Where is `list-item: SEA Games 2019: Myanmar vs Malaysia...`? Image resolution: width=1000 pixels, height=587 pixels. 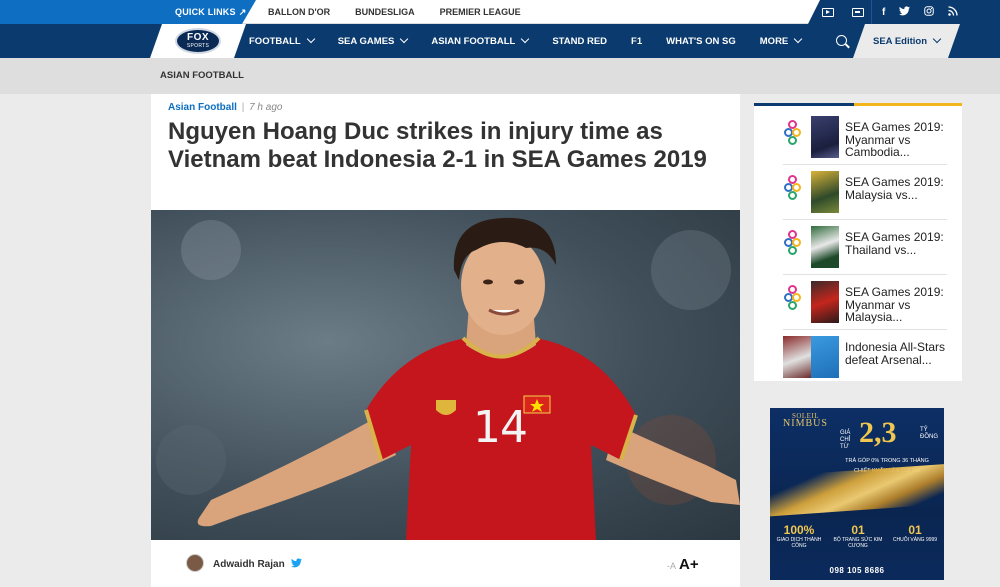
list-item: SEA Games 2019: Myanmar vs Malaysia... is located at coordinates (865, 302).